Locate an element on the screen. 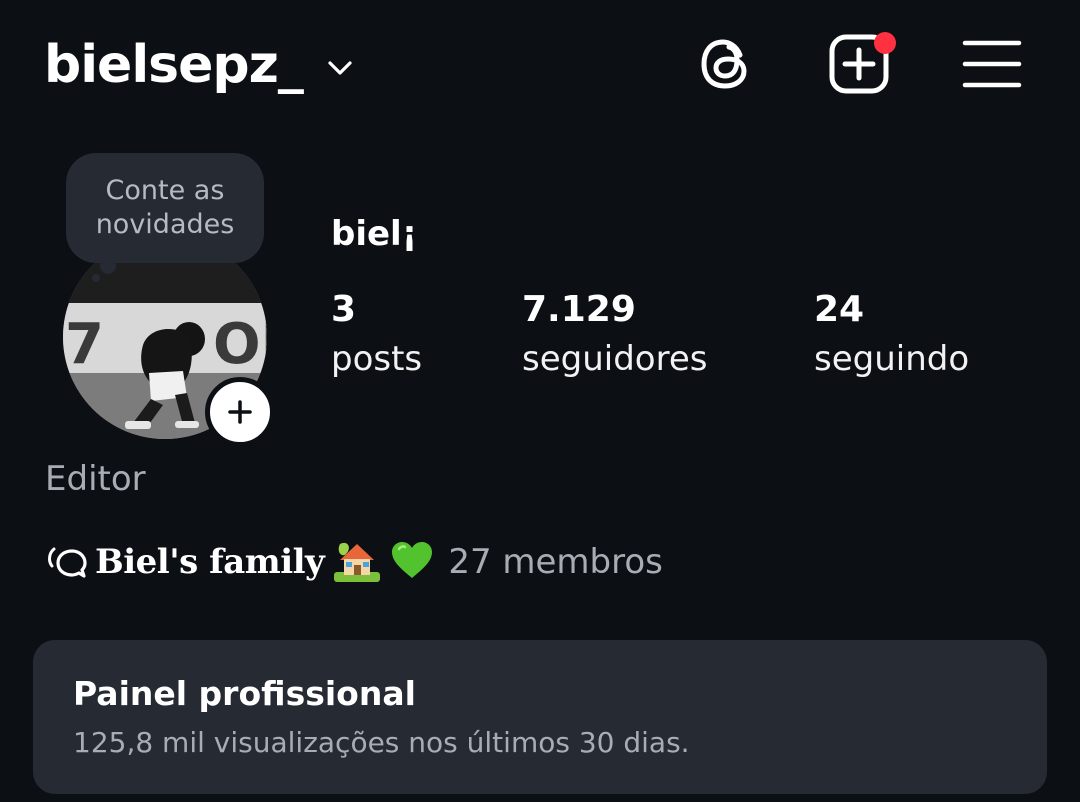 The width and height of the screenshot is (1080, 802). svg-text: 7 is located at coordinates (84, 344).